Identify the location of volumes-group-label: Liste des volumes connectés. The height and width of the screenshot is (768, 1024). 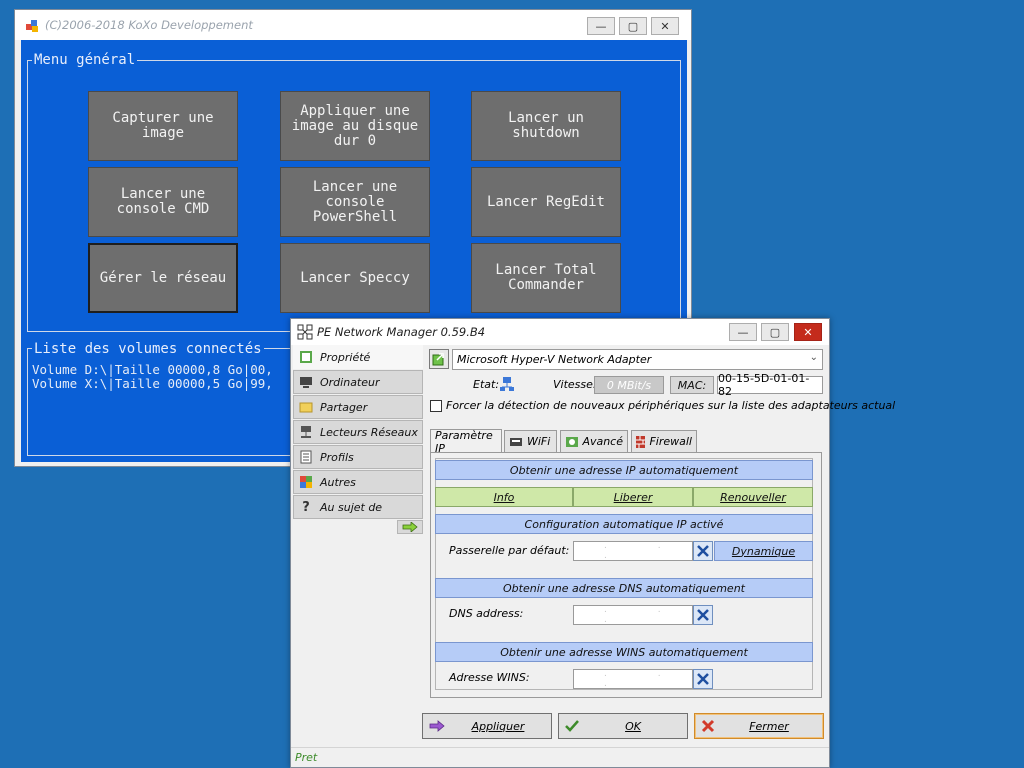
(148, 349).